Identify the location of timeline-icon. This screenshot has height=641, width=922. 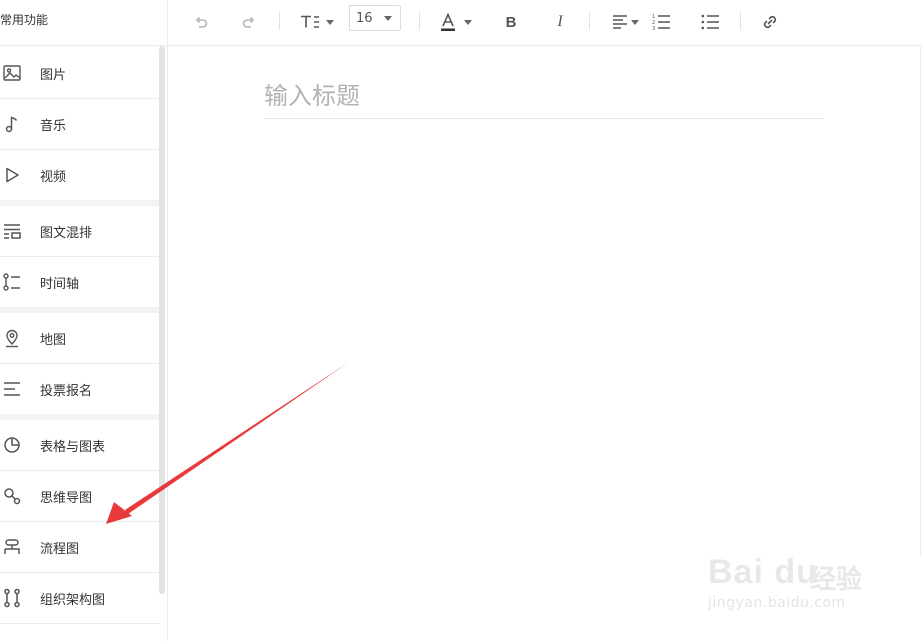
(12, 282).